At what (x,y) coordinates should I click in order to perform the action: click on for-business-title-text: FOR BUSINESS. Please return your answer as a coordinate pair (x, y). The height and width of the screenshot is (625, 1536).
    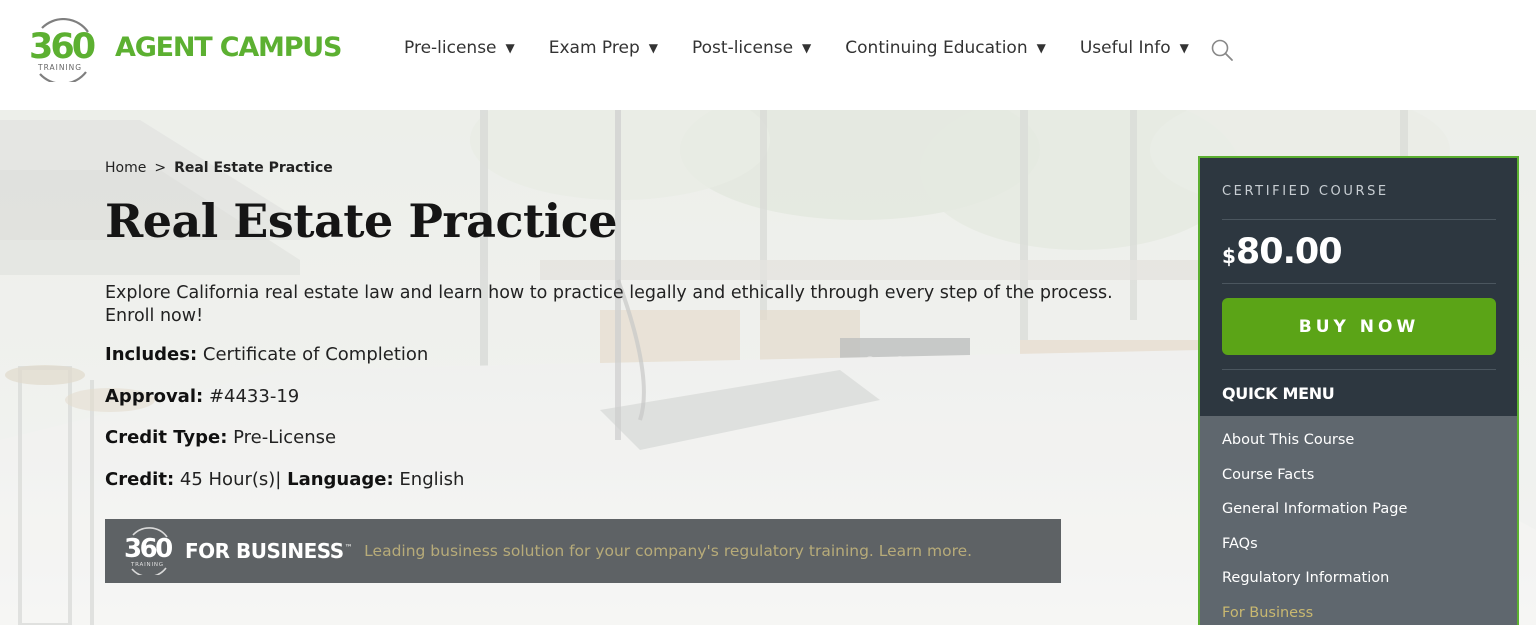
    Looking at the image, I should click on (264, 551).